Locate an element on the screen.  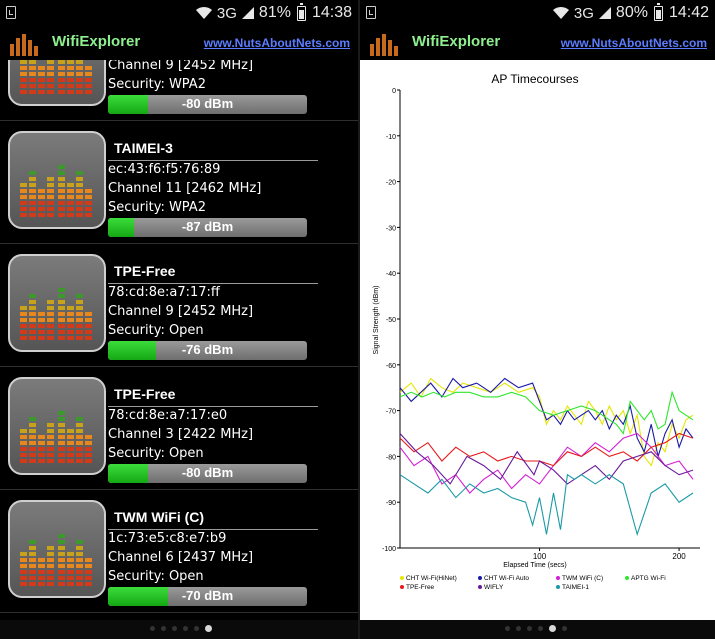
chart-title: AP Timecourses is located at coordinates (534, 79).